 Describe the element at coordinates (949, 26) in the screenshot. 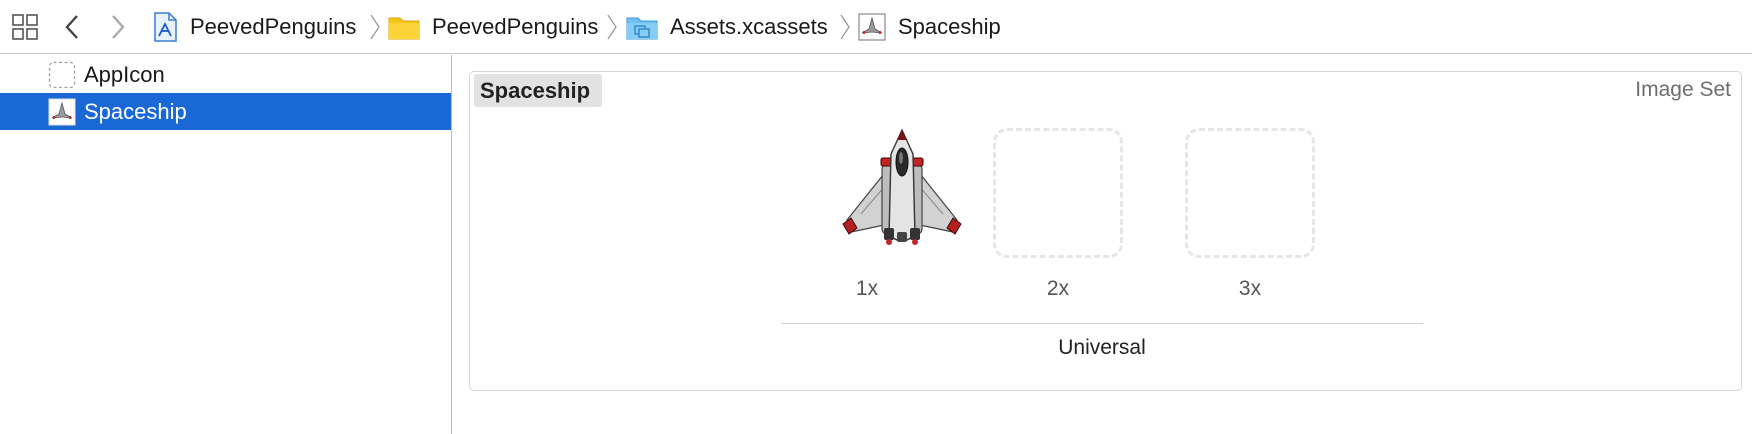

I see `breadcrumb-label: Spaceship` at that location.